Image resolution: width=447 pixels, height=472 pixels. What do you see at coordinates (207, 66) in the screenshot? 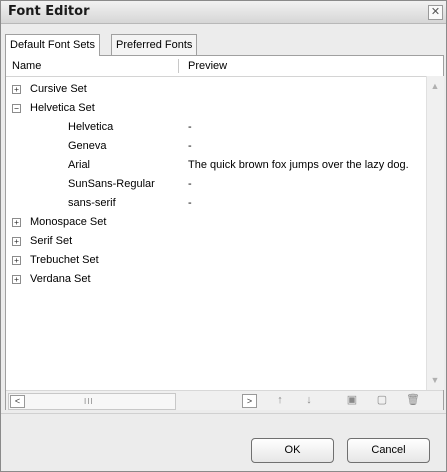
I see `column-preview-header: Preview` at bounding box center [207, 66].